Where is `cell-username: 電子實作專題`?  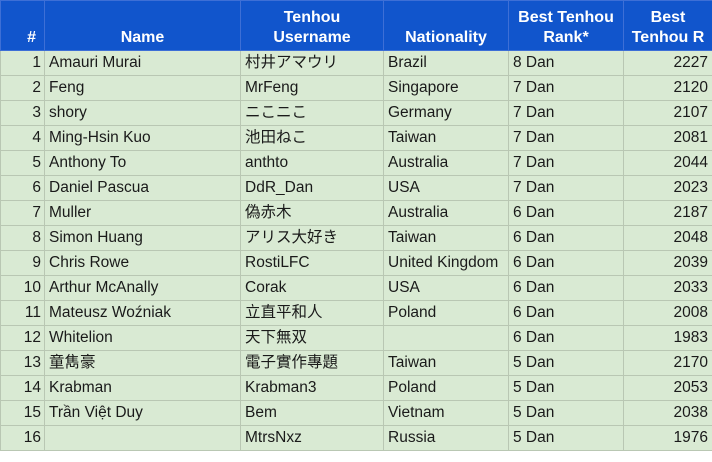
cell-username: 電子實作專題 is located at coordinates (312, 363).